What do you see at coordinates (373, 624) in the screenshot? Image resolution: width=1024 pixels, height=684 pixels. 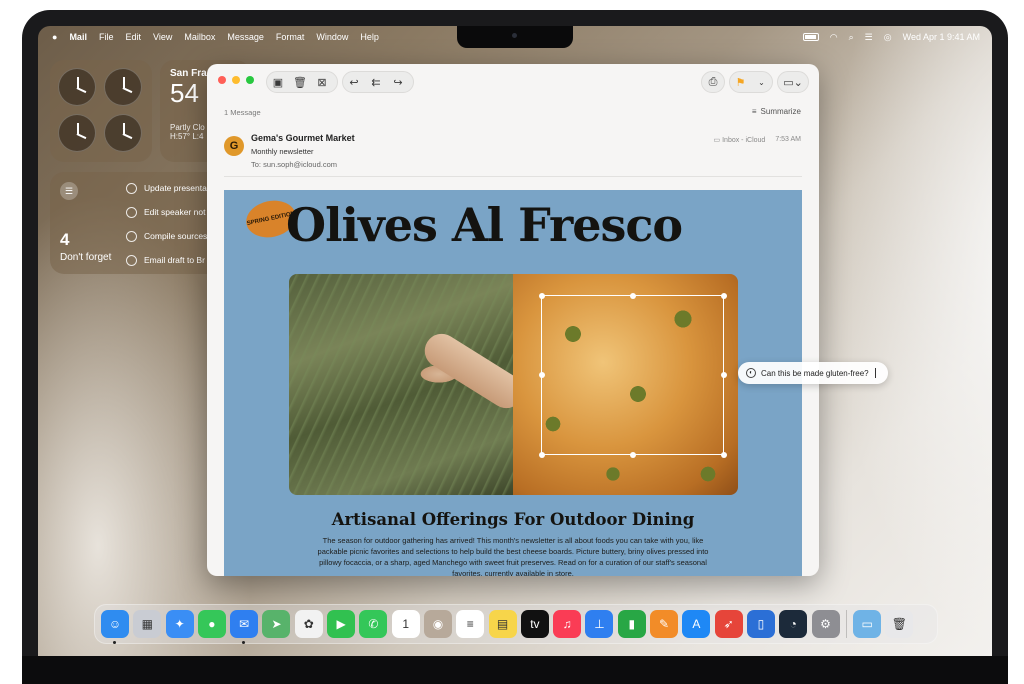 I see `phone-icon: ✆` at bounding box center [373, 624].